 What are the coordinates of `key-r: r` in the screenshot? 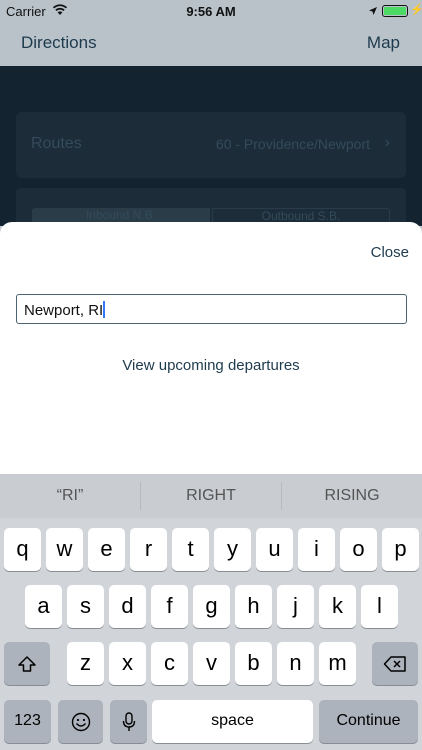 It's located at (148, 549).